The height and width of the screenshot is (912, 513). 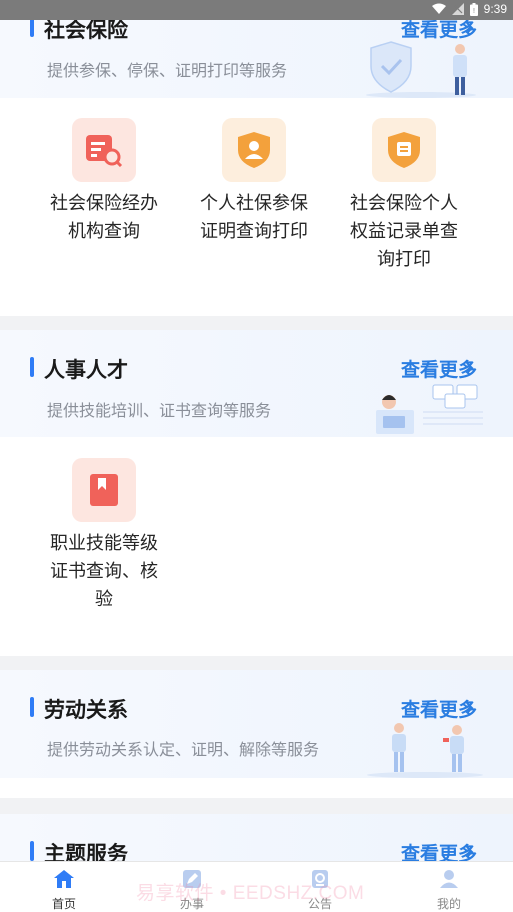 What do you see at coordinates (159, 410) in the screenshot?
I see `section-subtitle: 提供技能培训、证书查询等服务` at bounding box center [159, 410].